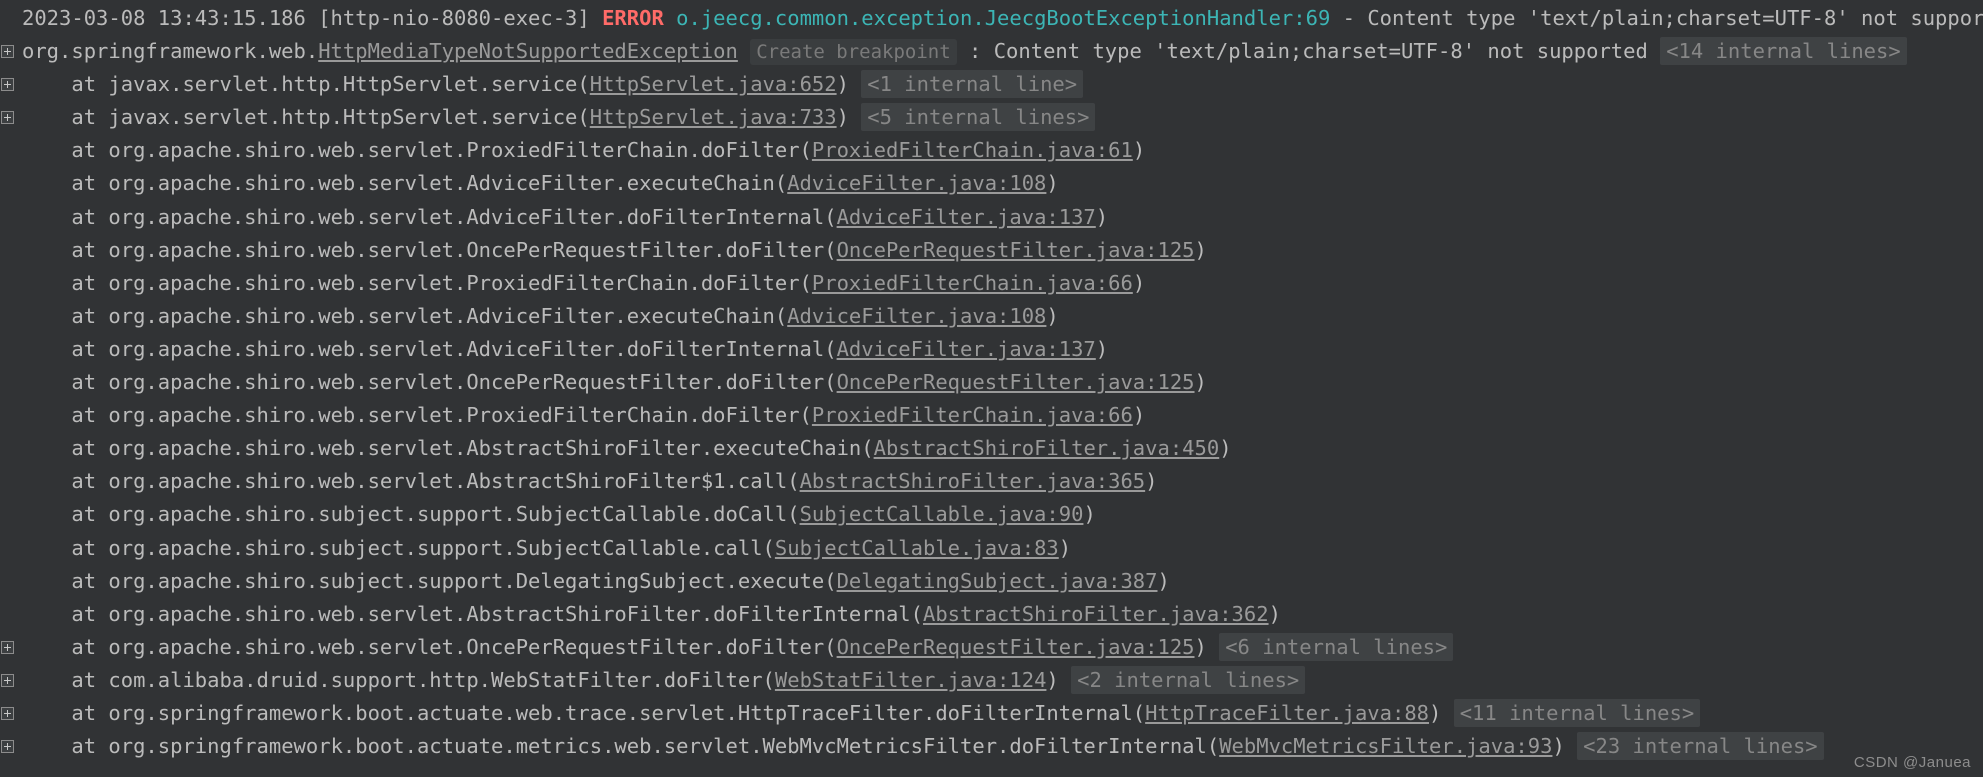 This screenshot has width=1983, height=777. Describe the element at coordinates (1096, 614) in the screenshot. I see `frame-source-link: AbstractShiroFilter.java:362` at that location.